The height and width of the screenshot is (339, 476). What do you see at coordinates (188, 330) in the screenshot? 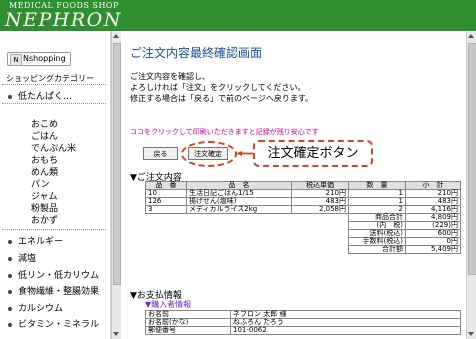
I see `buyer-label: 郵便番号` at bounding box center [188, 330].